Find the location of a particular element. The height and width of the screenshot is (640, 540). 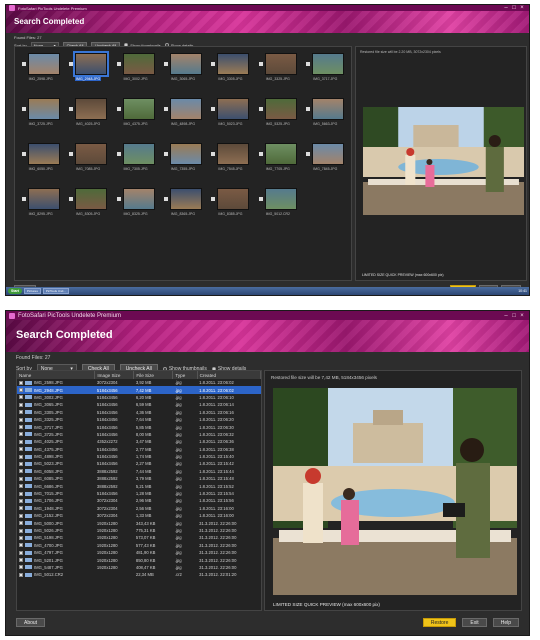

thumbnail-item: IMG_4025.JPG is located at coordinates (87, 117).